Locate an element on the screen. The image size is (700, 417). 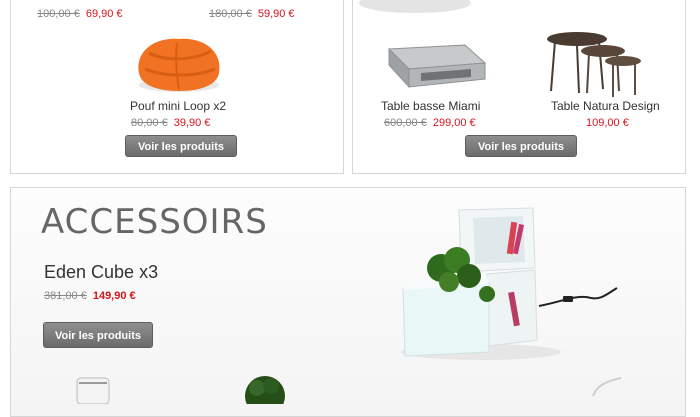
featured-product-name: Eden Cube x3 is located at coordinates (101, 272).